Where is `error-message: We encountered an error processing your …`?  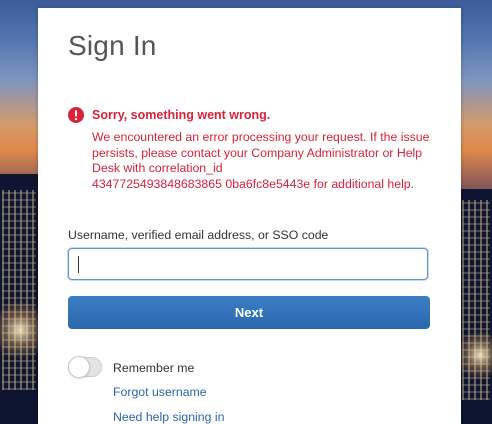
error-message: We encountered an error processing your … is located at coordinates (267, 161).